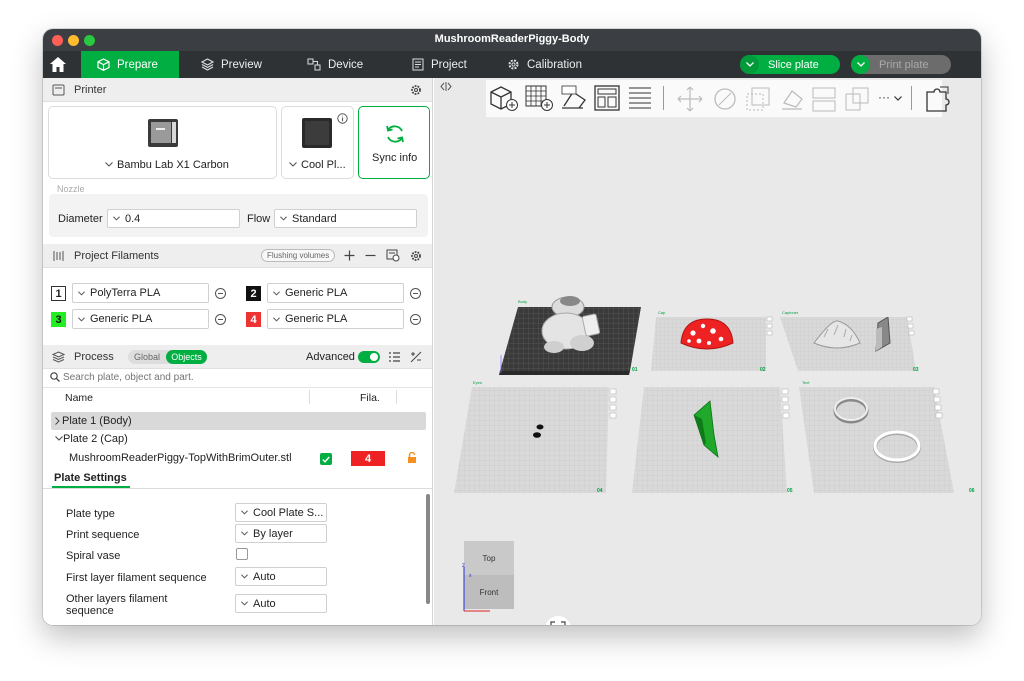 Image resolution: width=1024 pixels, height=681 pixels. What do you see at coordinates (58, 293) in the screenshot?
I see `filament-1-swatch: 1` at bounding box center [58, 293].